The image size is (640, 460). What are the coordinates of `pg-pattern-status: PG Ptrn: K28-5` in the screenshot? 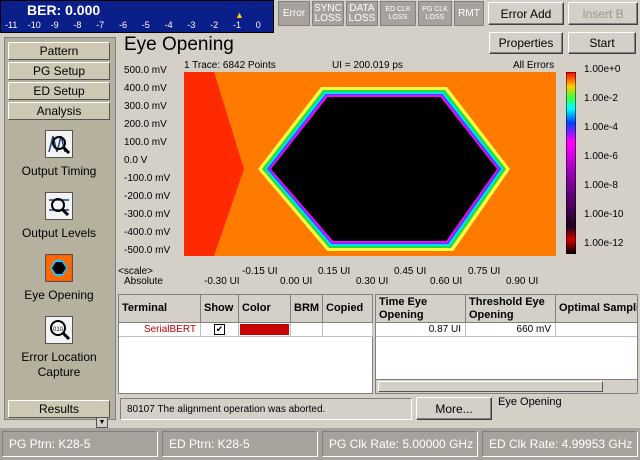 It's located at (80, 444).